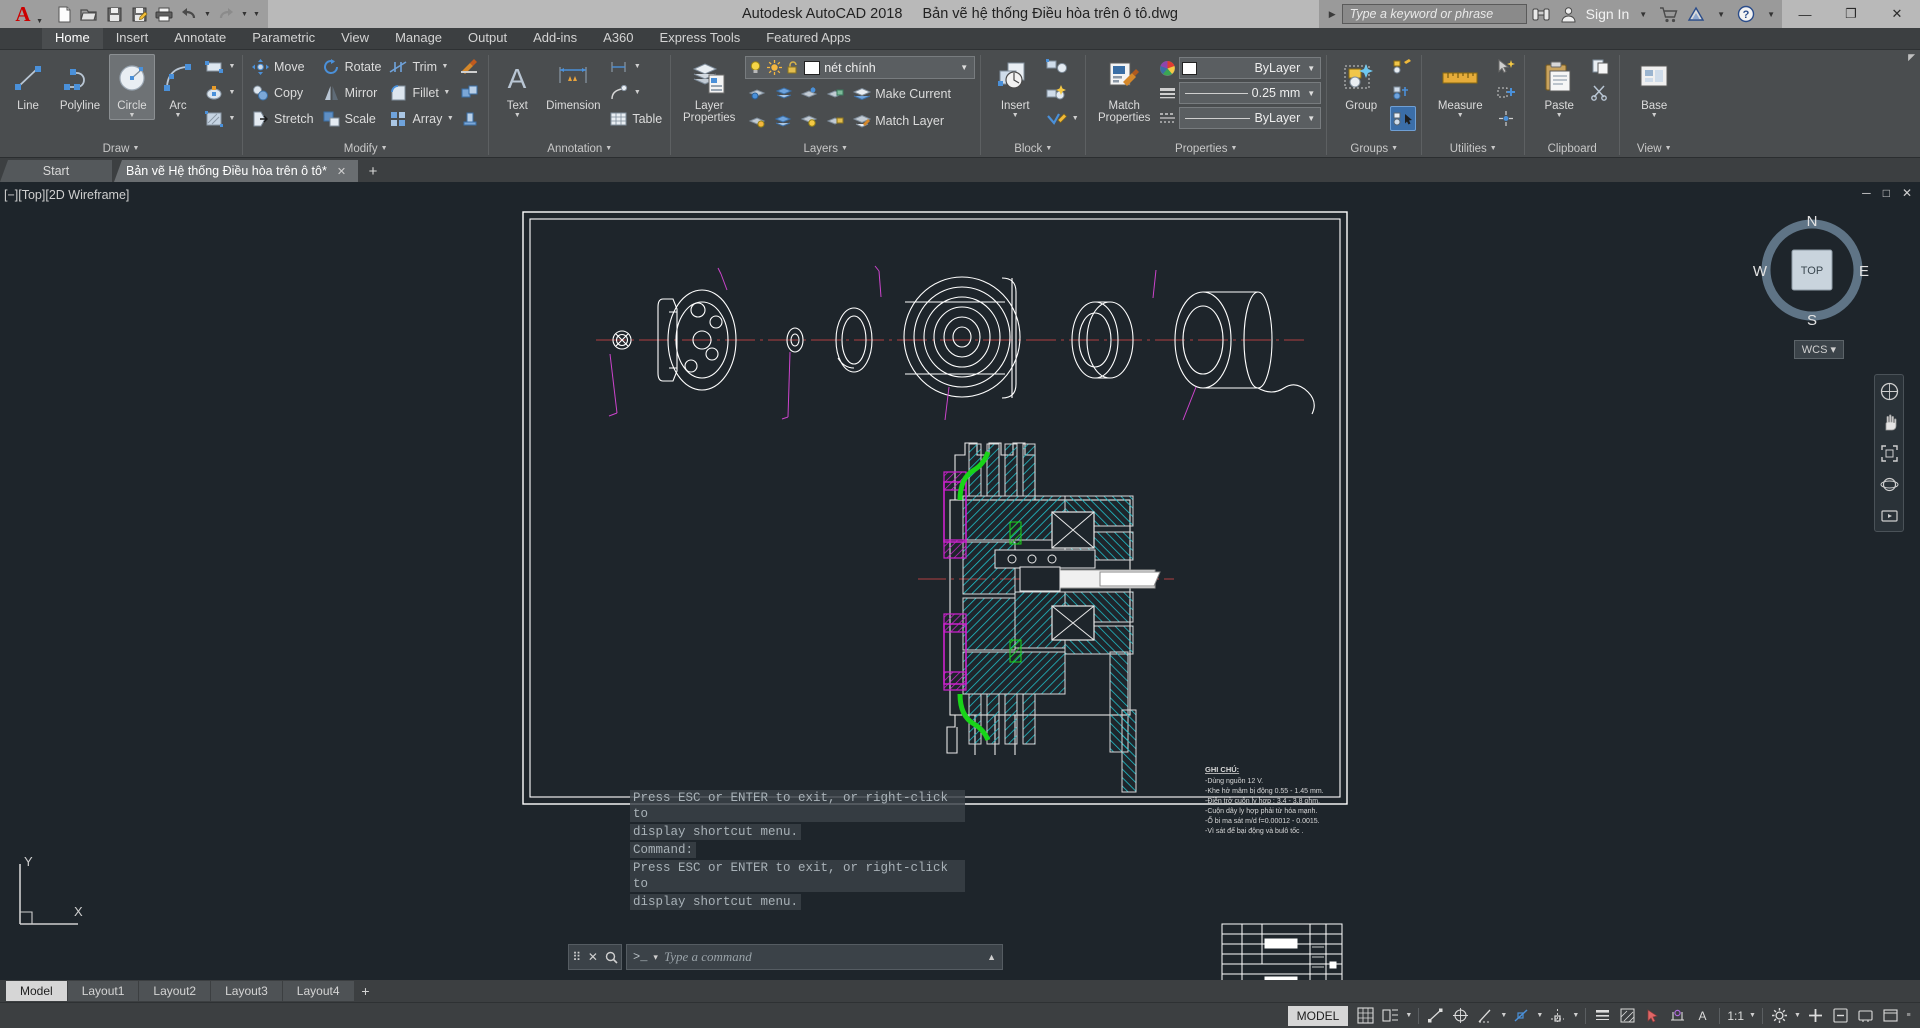  What do you see at coordinates (619, 66) in the screenshot?
I see `dimension-style-tool` at bounding box center [619, 66].